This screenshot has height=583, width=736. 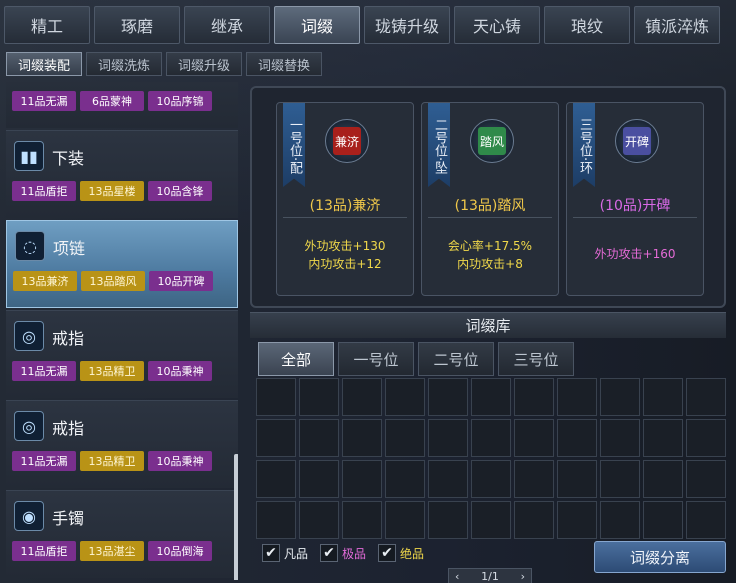 What do you see at coordinates (490, 264) in the screenshot?
I see `affix-stat: 内功攻击+8` at bounding box center [490, 264].